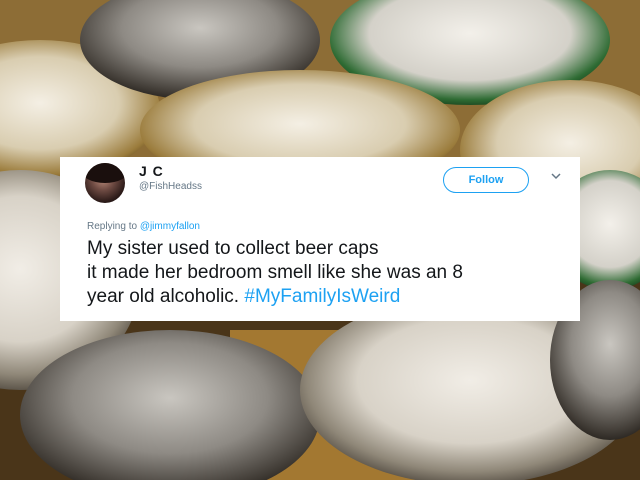 Image resolution: width=640 pixels, height=480 pixels. I want to click on reply-context: Replying to @jimmyfallon, so click(143, 226).